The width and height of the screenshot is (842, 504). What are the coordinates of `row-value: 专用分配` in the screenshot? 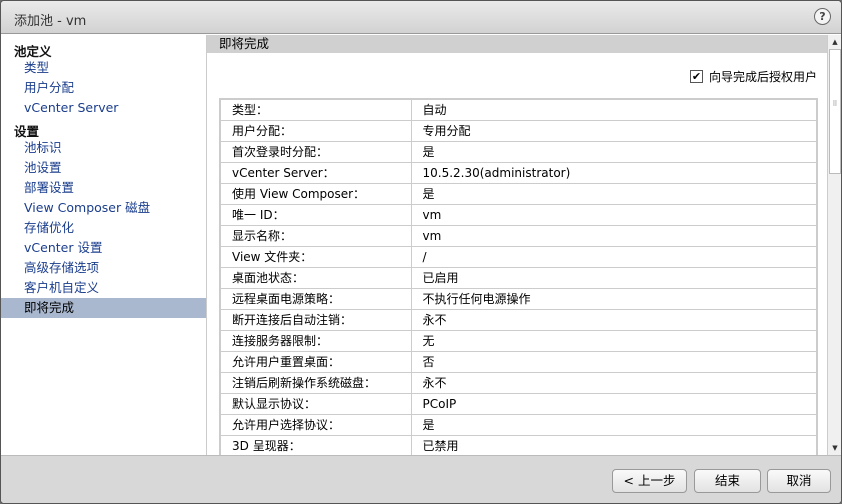 It's located at (614, 131).